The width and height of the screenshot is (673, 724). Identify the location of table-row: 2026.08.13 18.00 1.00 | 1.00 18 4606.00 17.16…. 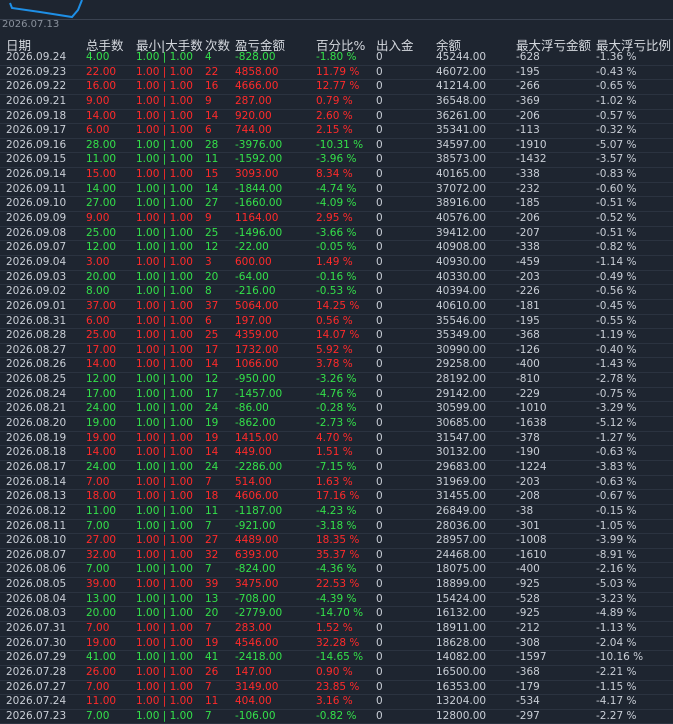
(336, 497).